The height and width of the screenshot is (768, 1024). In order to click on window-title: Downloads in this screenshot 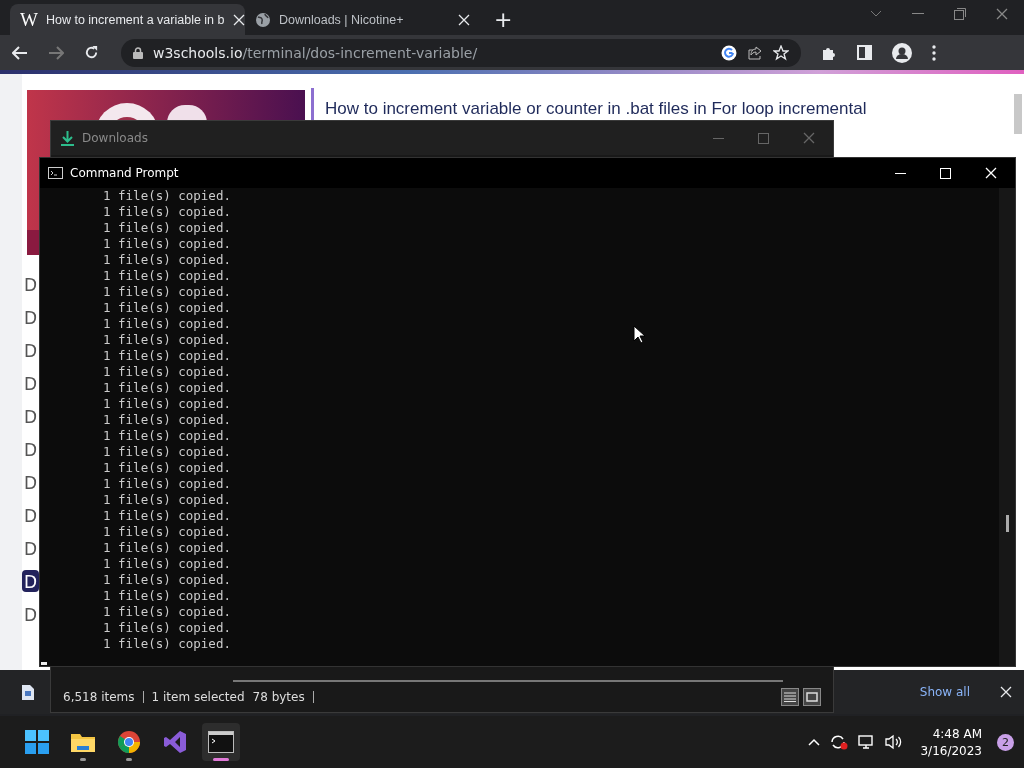, I will do `click(115, 138)`.